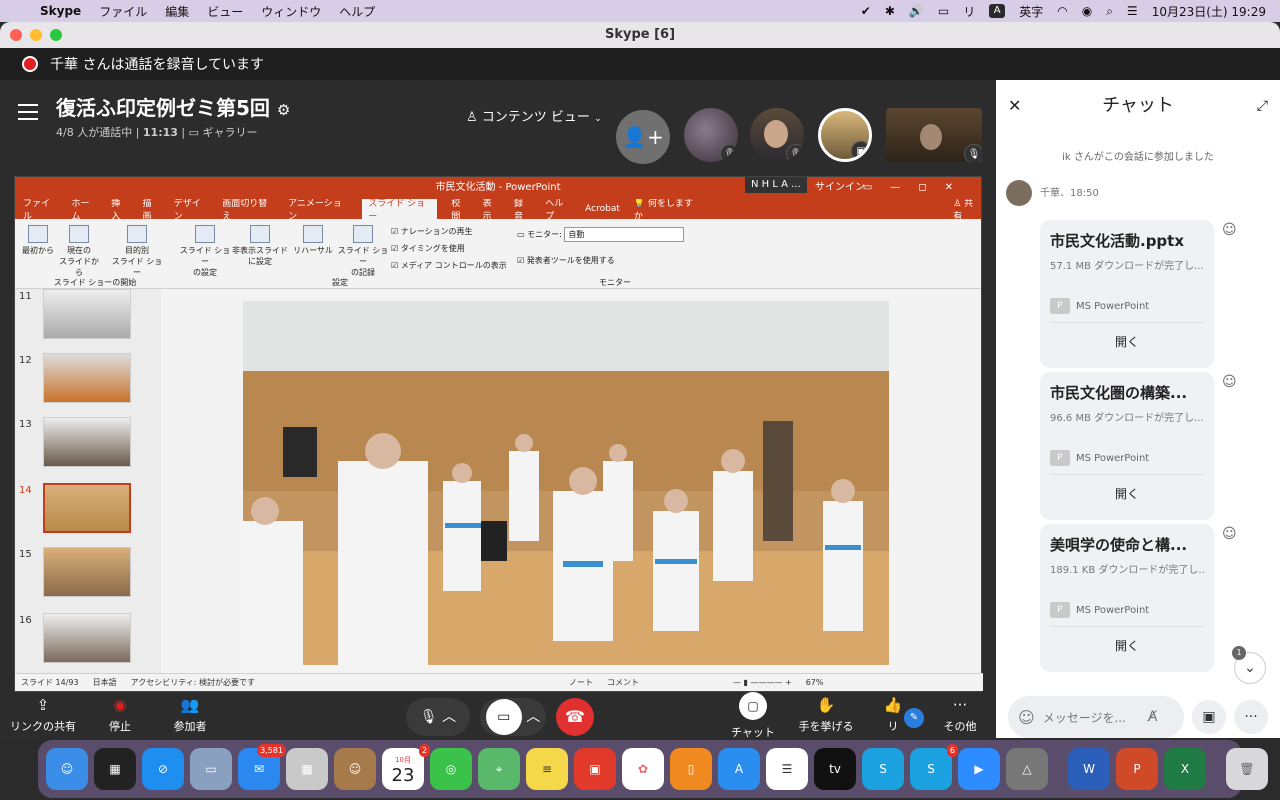  I want to click on wifi-icon: ◠, so click(1062, 11).